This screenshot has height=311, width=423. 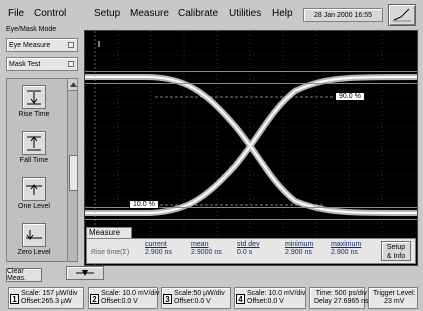 I want to click on menu-setup: Setup, so click(x=107, y=13).